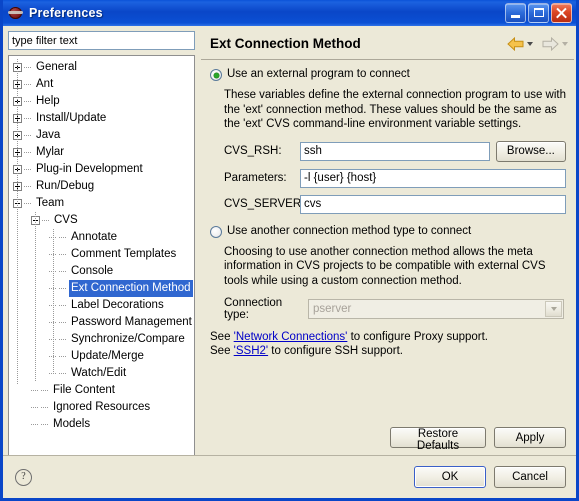 The height and width of the screenshot is (501, 579). What do you see at coordinates (101, 339) in the screenshot?
I see `tree-item-synchronize-compare: Synchronize/Compare` at bounding box center [101, 339].